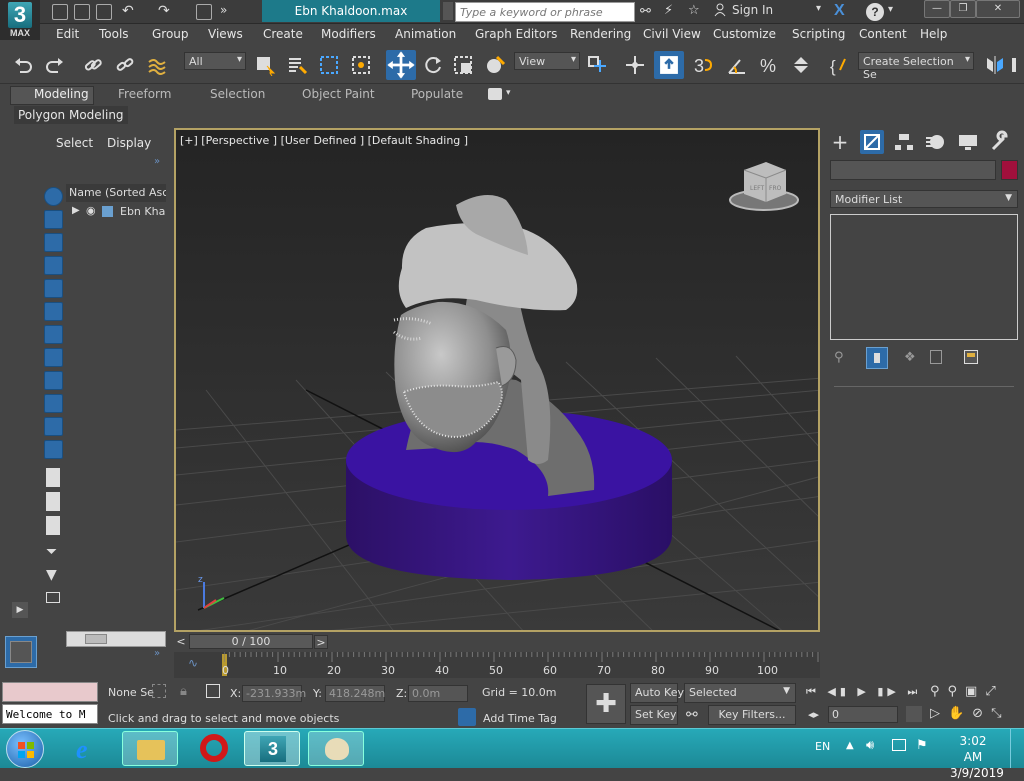 Image resolution: width=1024 pixels, height=781 pixels. Describe the element at coordinates (129, 143) in the screenshot. I see `explorer-tab-display: Display` at that location.